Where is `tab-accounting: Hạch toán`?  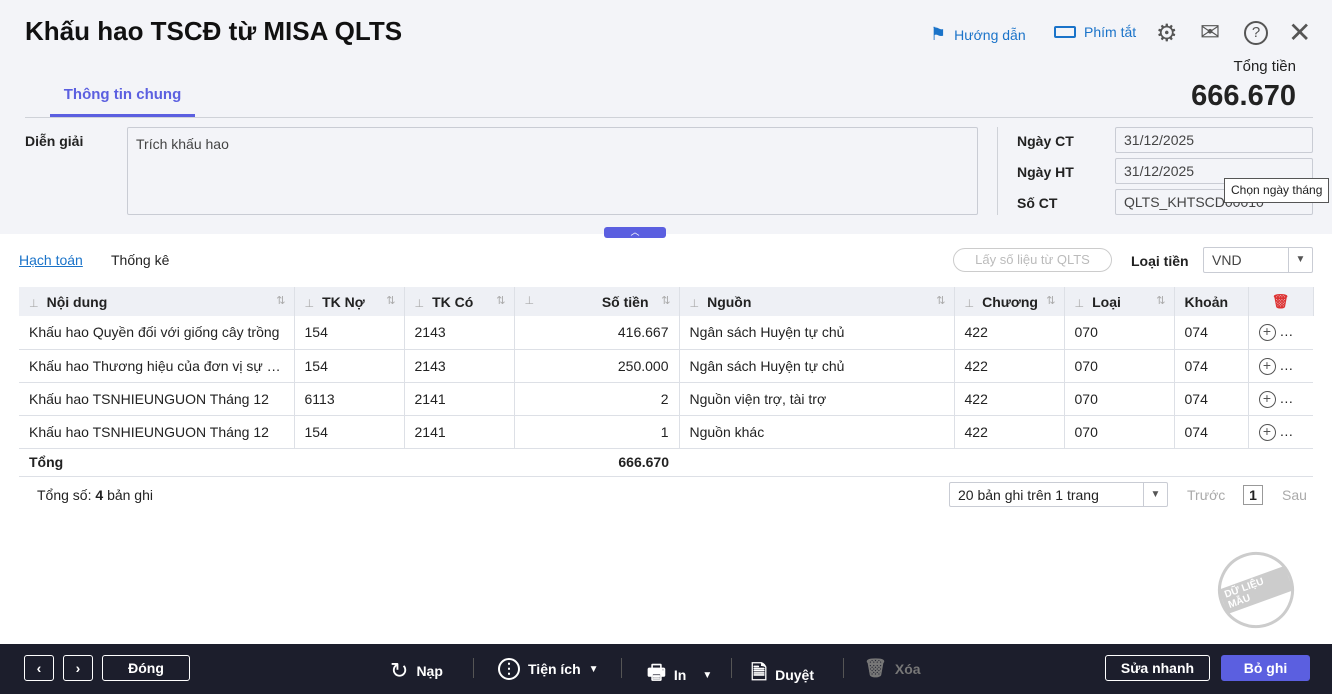
tab-accounting: Hạch toán is located at coordinates (51, 260).